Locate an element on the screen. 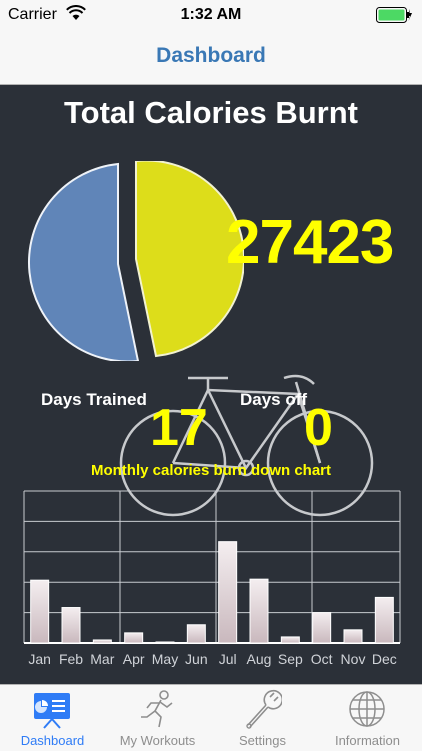 Image resolution: width=422 pixels, height=751 pixels. days-pie-chart is located at coordinates (136, 261).